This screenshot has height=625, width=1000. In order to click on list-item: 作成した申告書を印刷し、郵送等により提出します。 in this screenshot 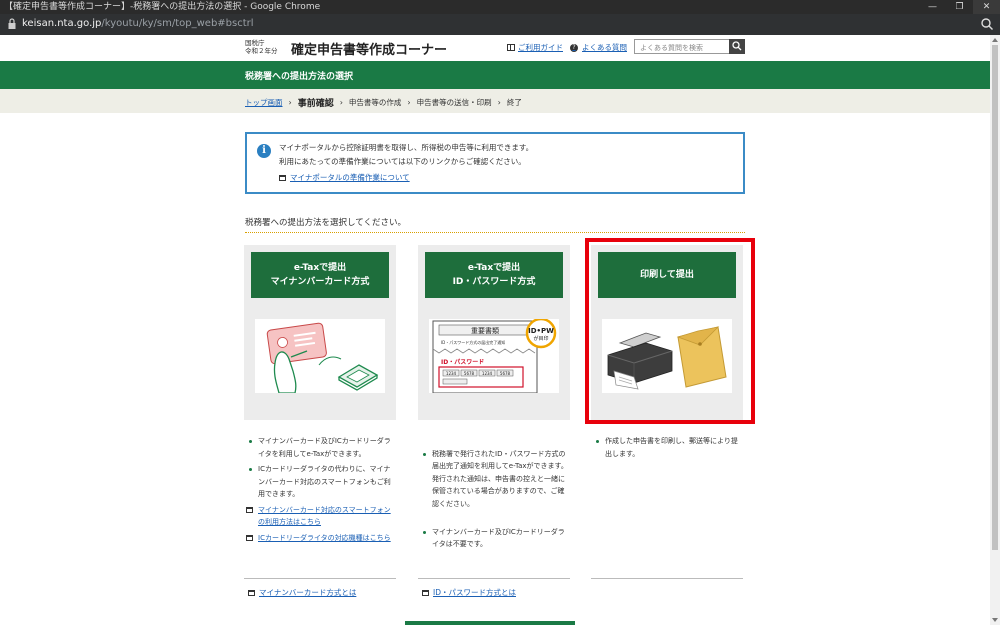, I will do `click(668, 447)`.